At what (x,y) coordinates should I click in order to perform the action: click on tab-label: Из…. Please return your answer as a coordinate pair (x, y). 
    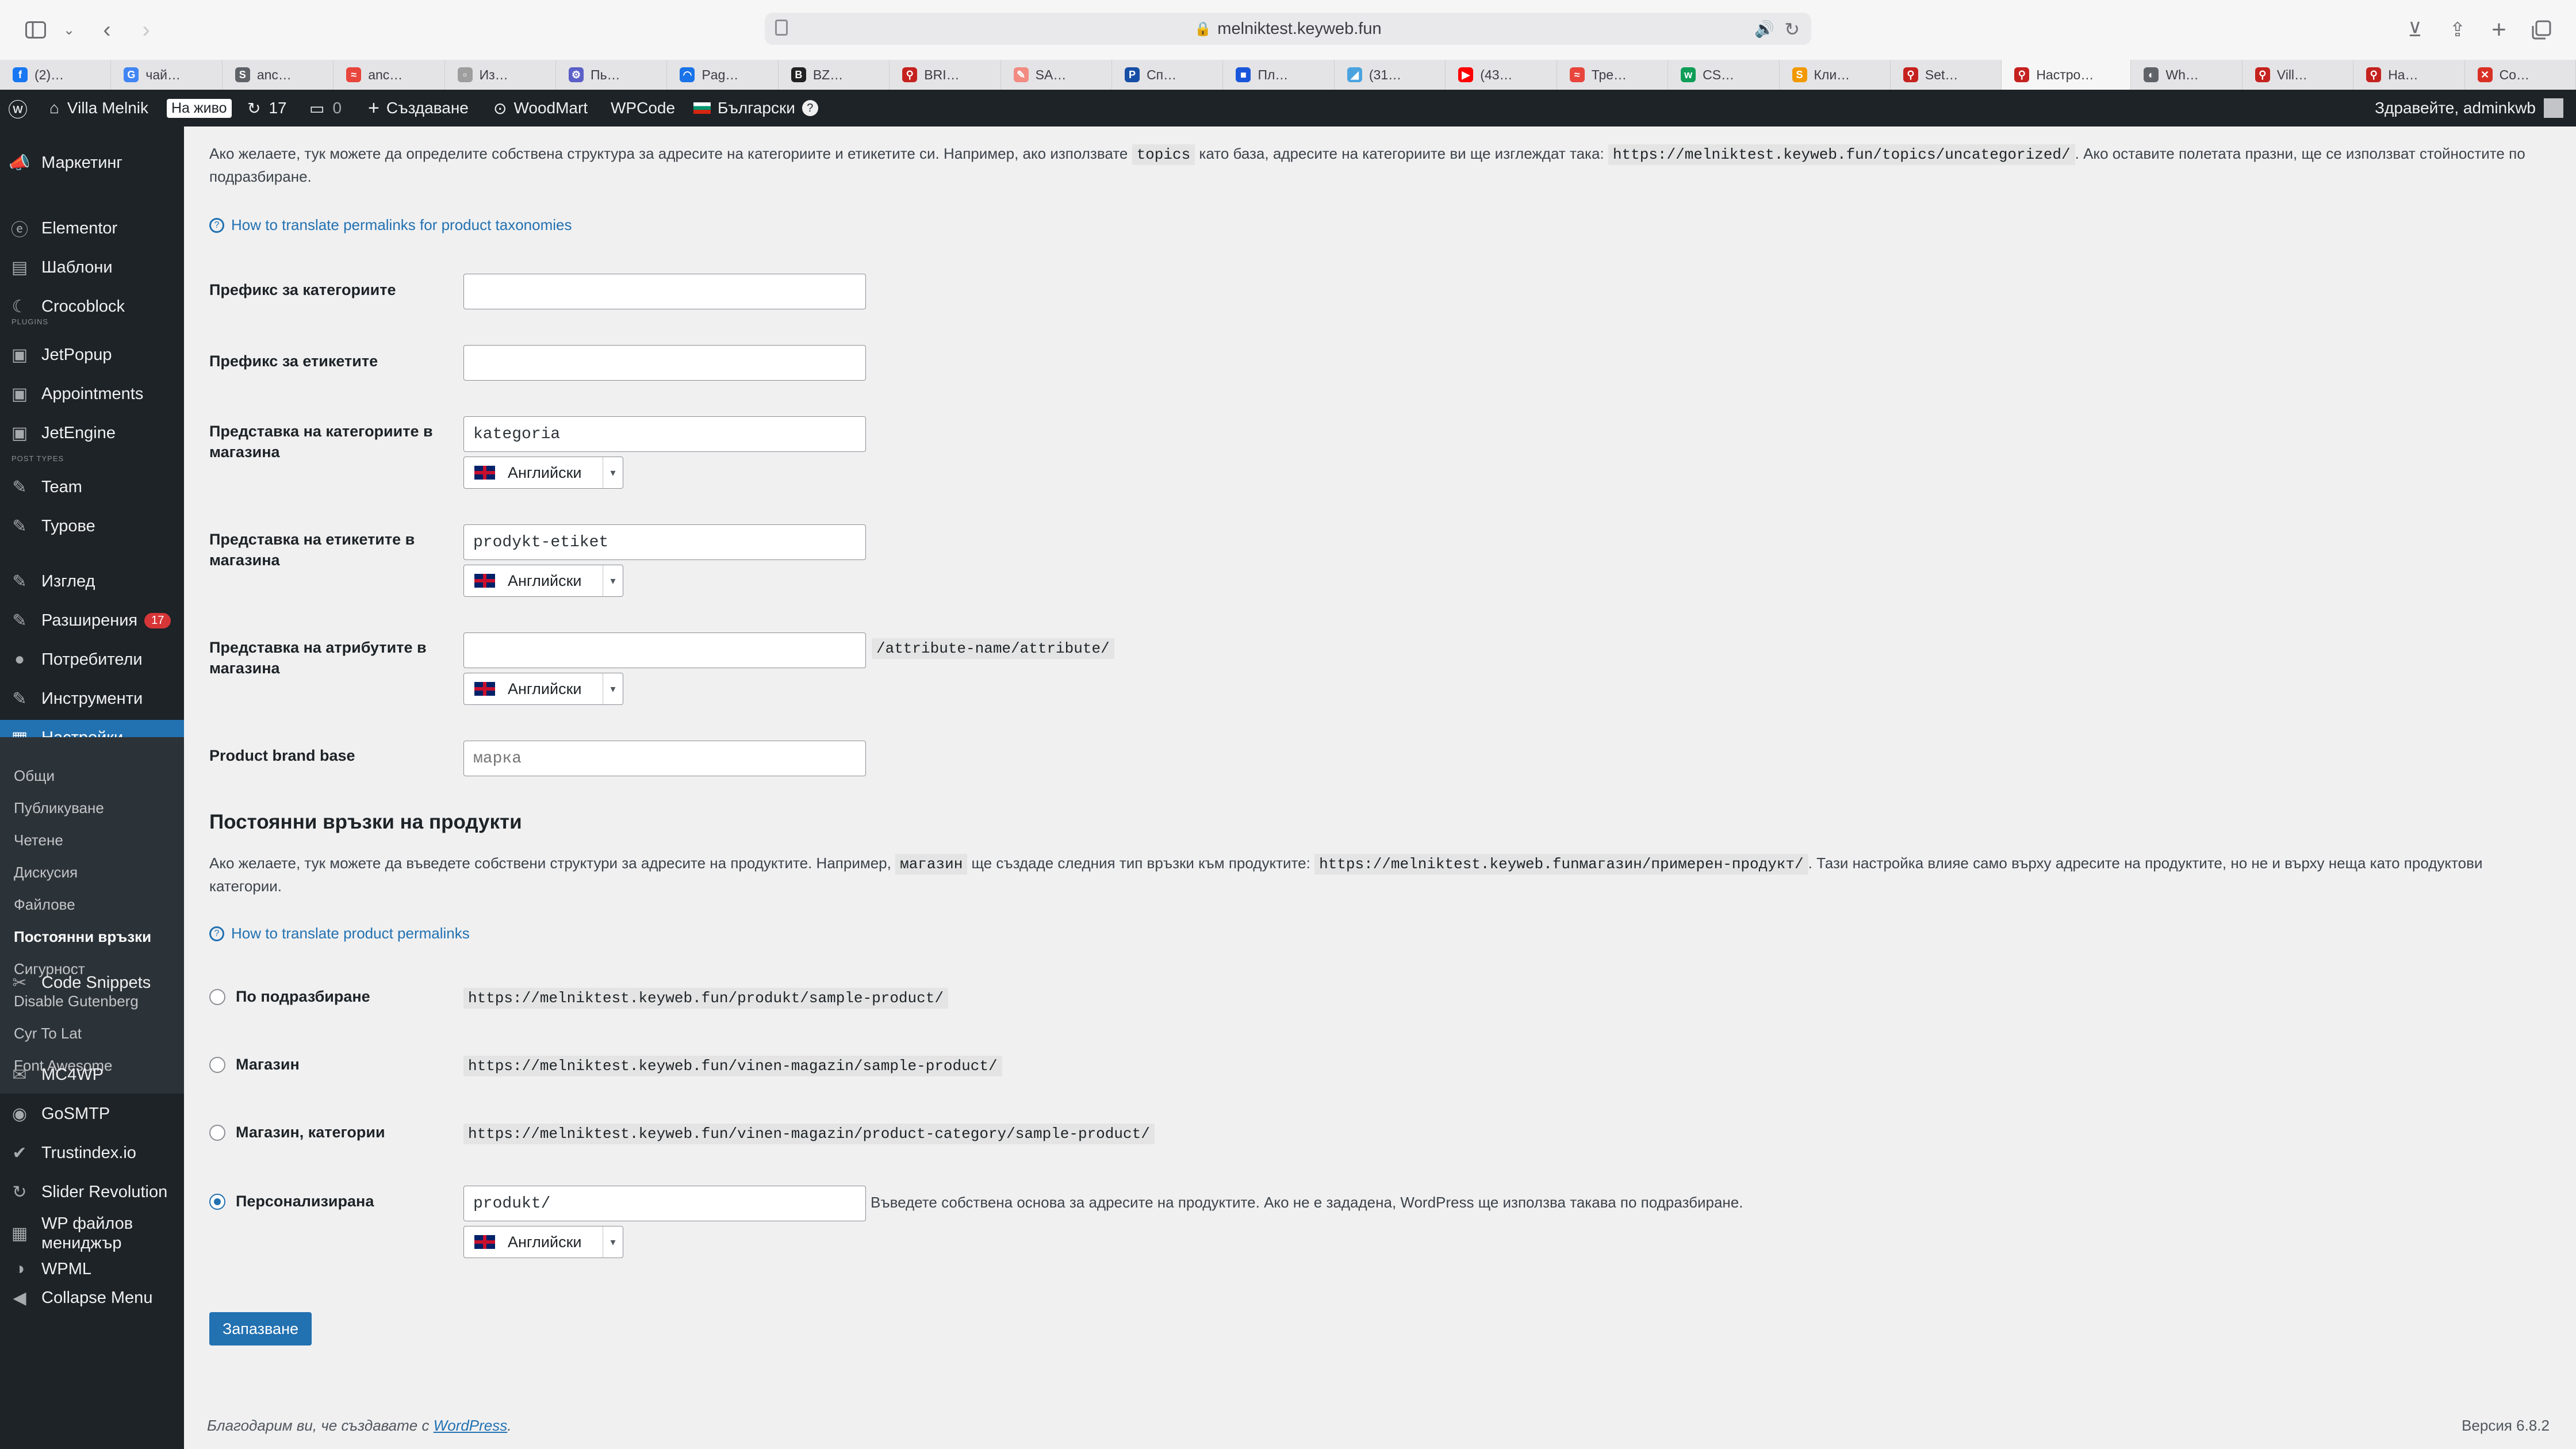
    Looking at the image, I should click on (493, 74).